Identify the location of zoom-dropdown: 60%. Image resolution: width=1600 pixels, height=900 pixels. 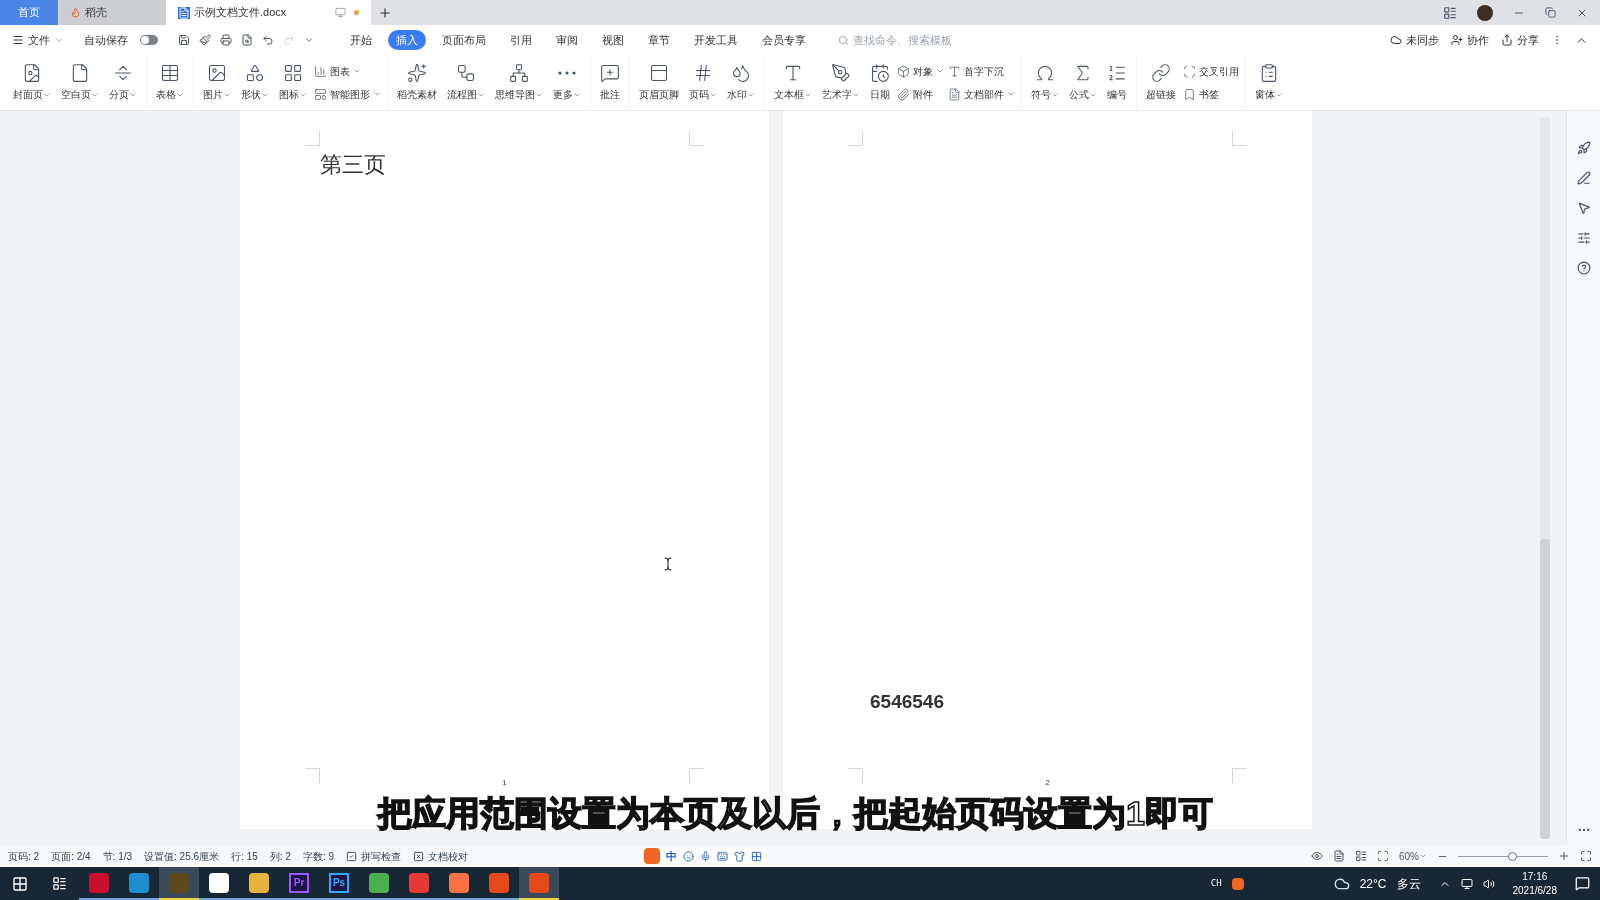
(1413, 856).